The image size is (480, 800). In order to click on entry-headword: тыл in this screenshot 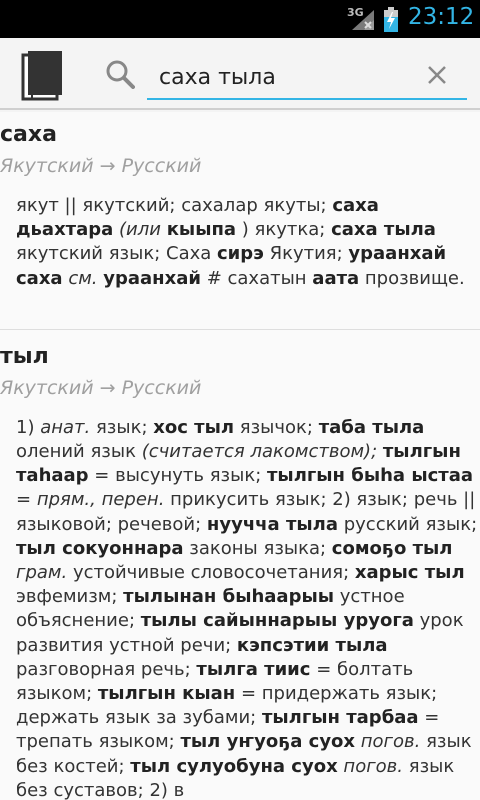, I will do `click(24, 356)`.